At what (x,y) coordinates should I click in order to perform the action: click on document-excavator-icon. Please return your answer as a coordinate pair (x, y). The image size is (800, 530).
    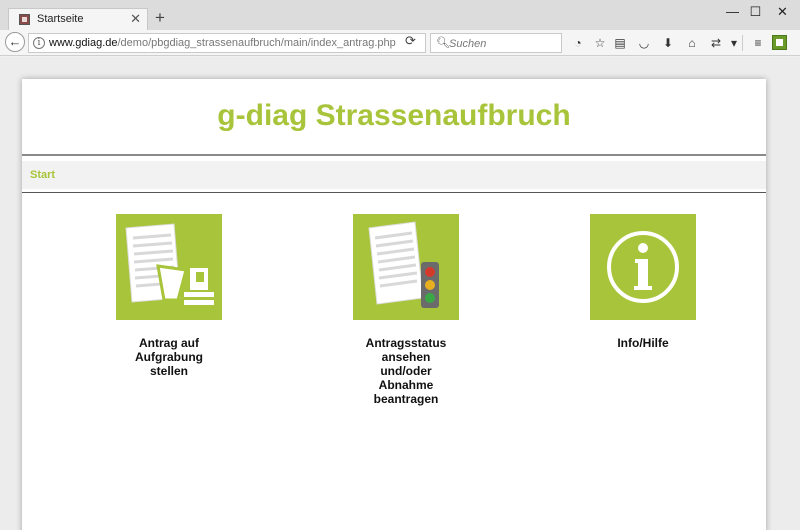
    Looking at the image, I should click on (169, 267).